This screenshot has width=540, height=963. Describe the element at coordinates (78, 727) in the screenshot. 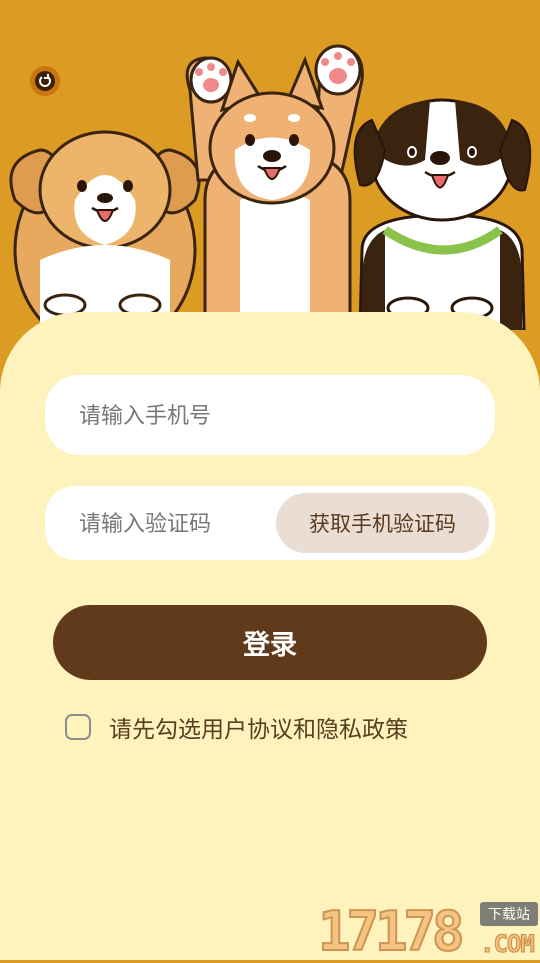

I see `agreement-checkbox` at that location.